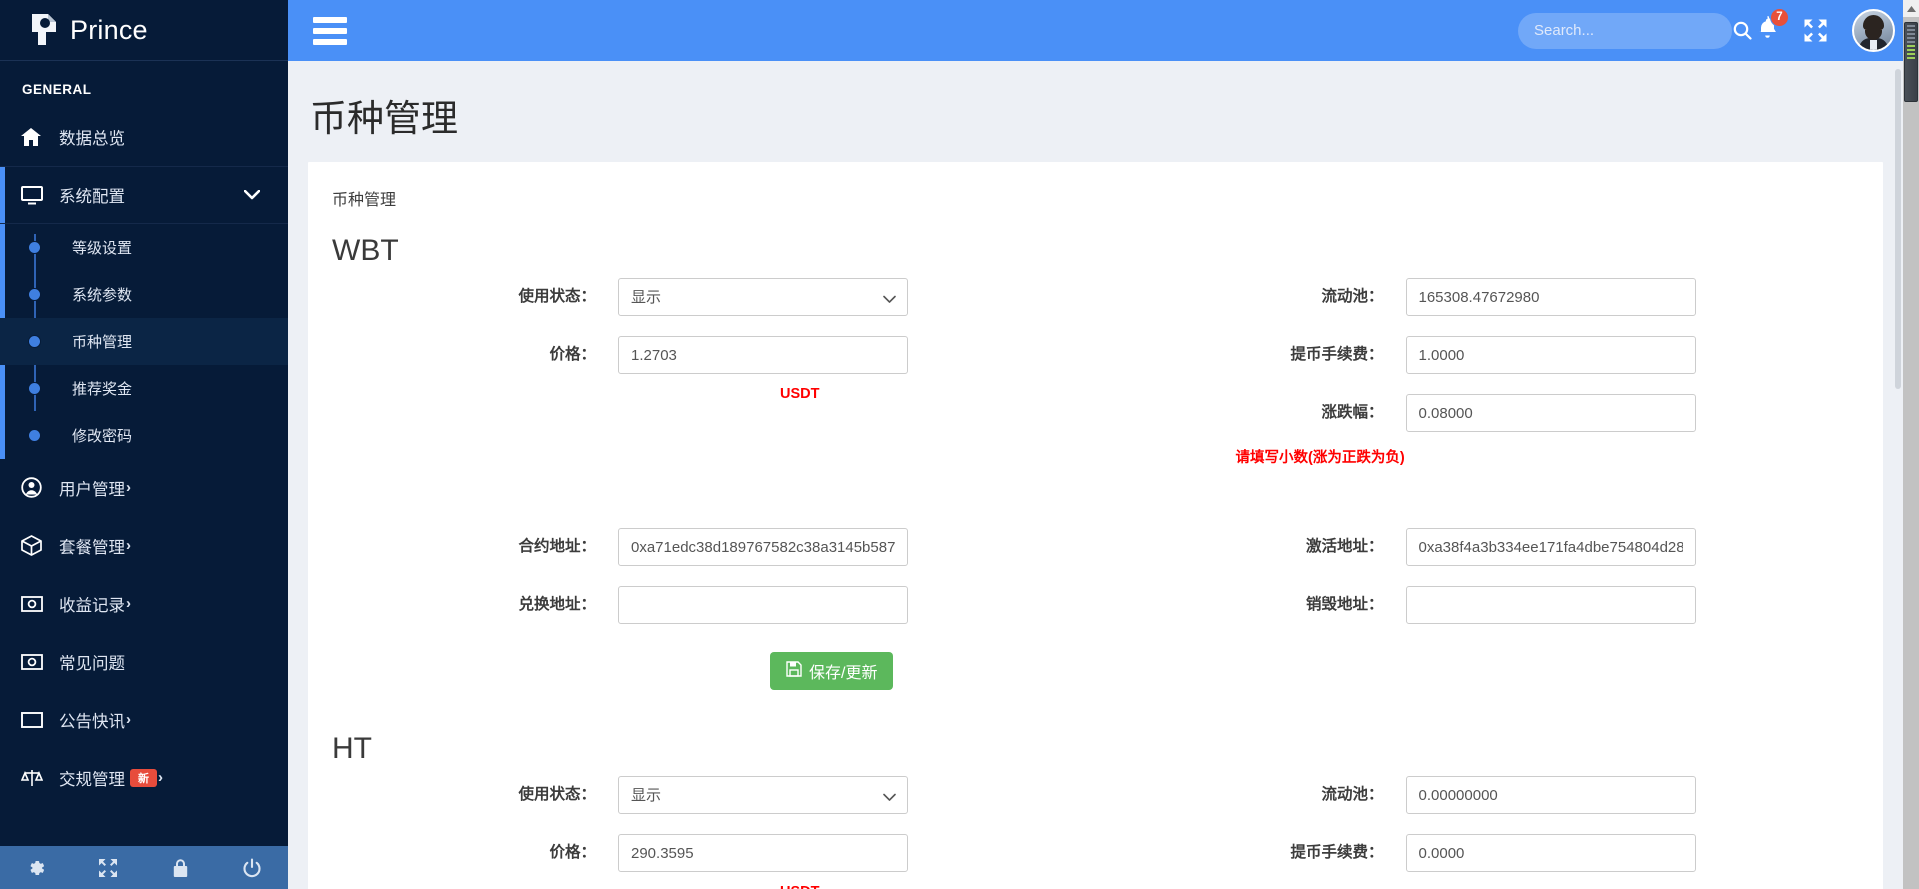  I want to click on sidebar-subitem-system-params: 系统参数, so click(144, 294).